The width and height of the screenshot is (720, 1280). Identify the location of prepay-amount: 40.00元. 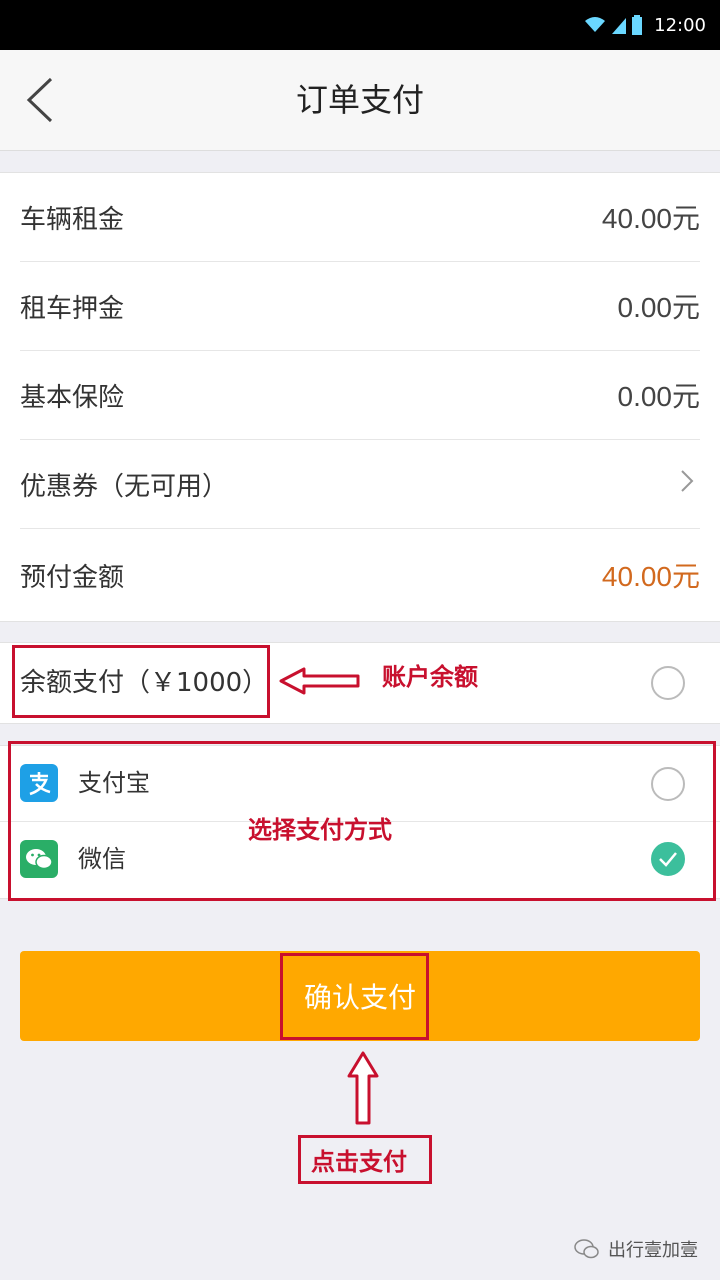
(650, 576).